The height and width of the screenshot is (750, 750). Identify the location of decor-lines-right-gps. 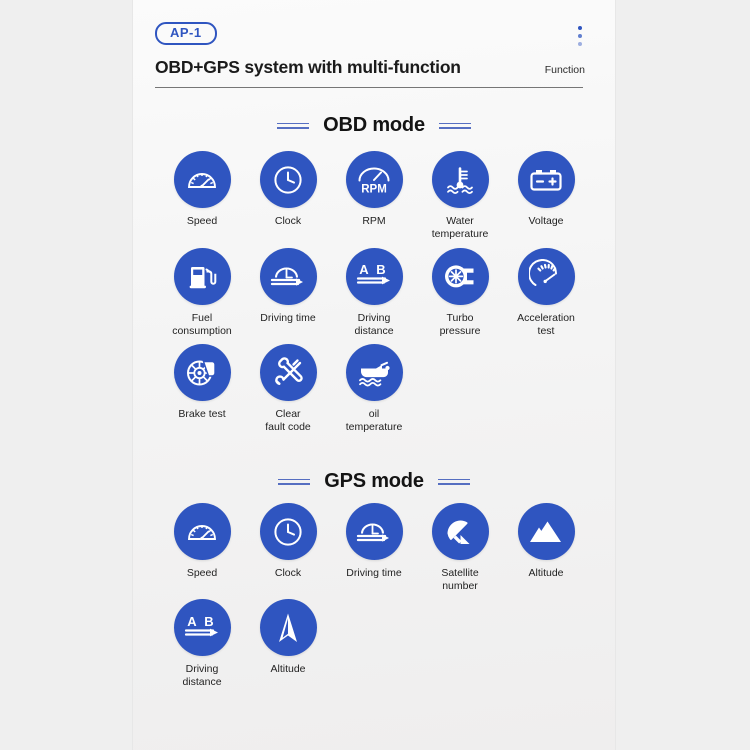
(453, 481).